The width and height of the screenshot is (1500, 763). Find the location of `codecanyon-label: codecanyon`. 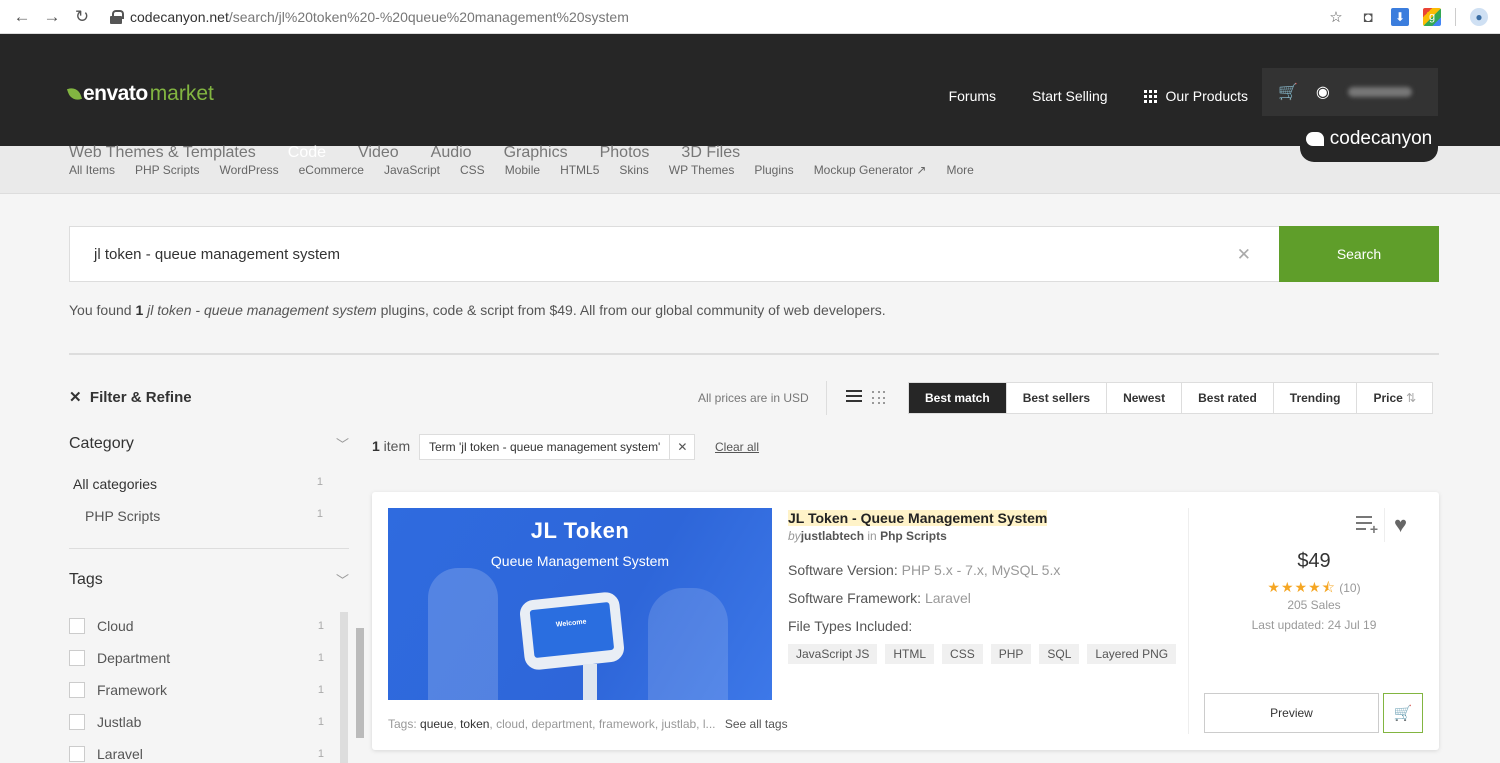

codecanyon-label: codecanyon is located at coordinates (1381, 138).